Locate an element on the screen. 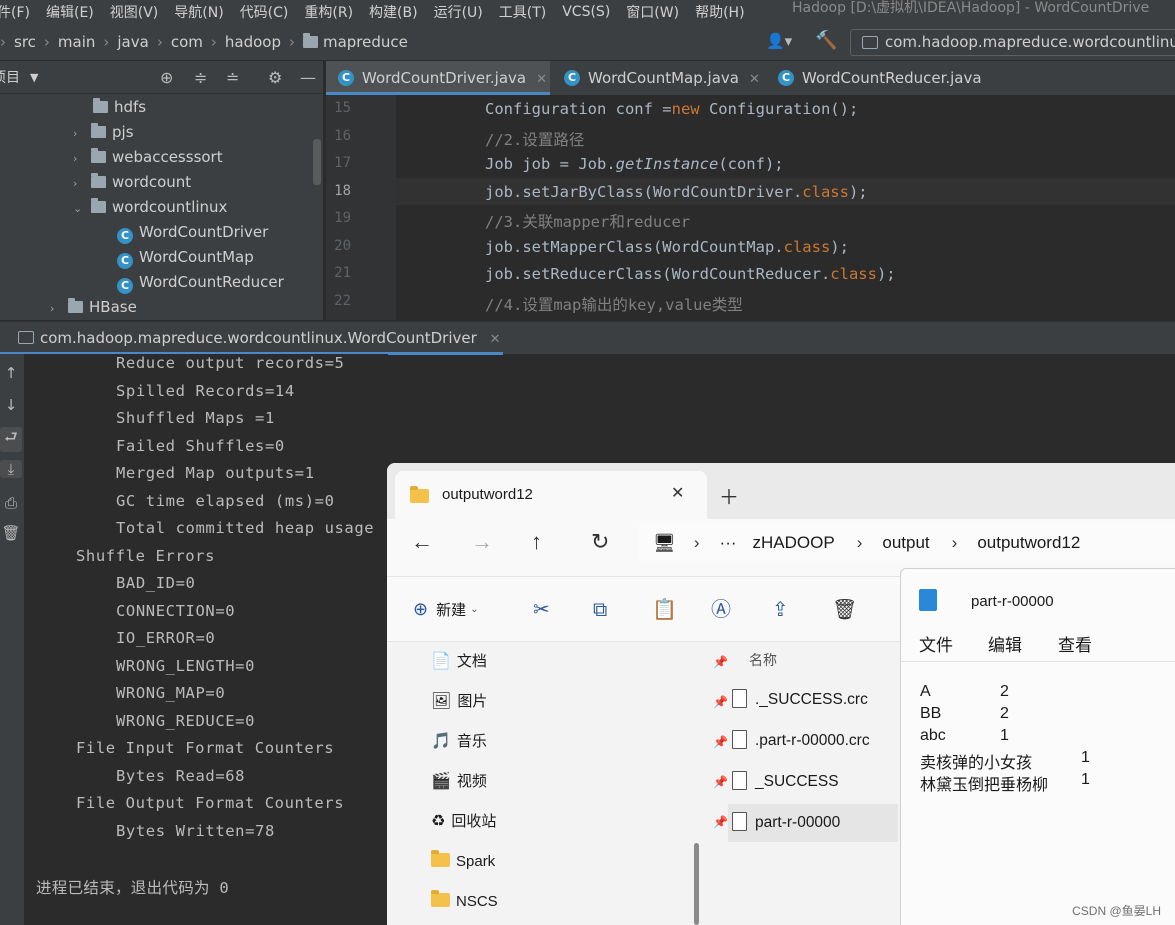 The width and height of the screenshot is (1175, 925). chevron-icon: ⌄ is located at coordinates (79, 208).